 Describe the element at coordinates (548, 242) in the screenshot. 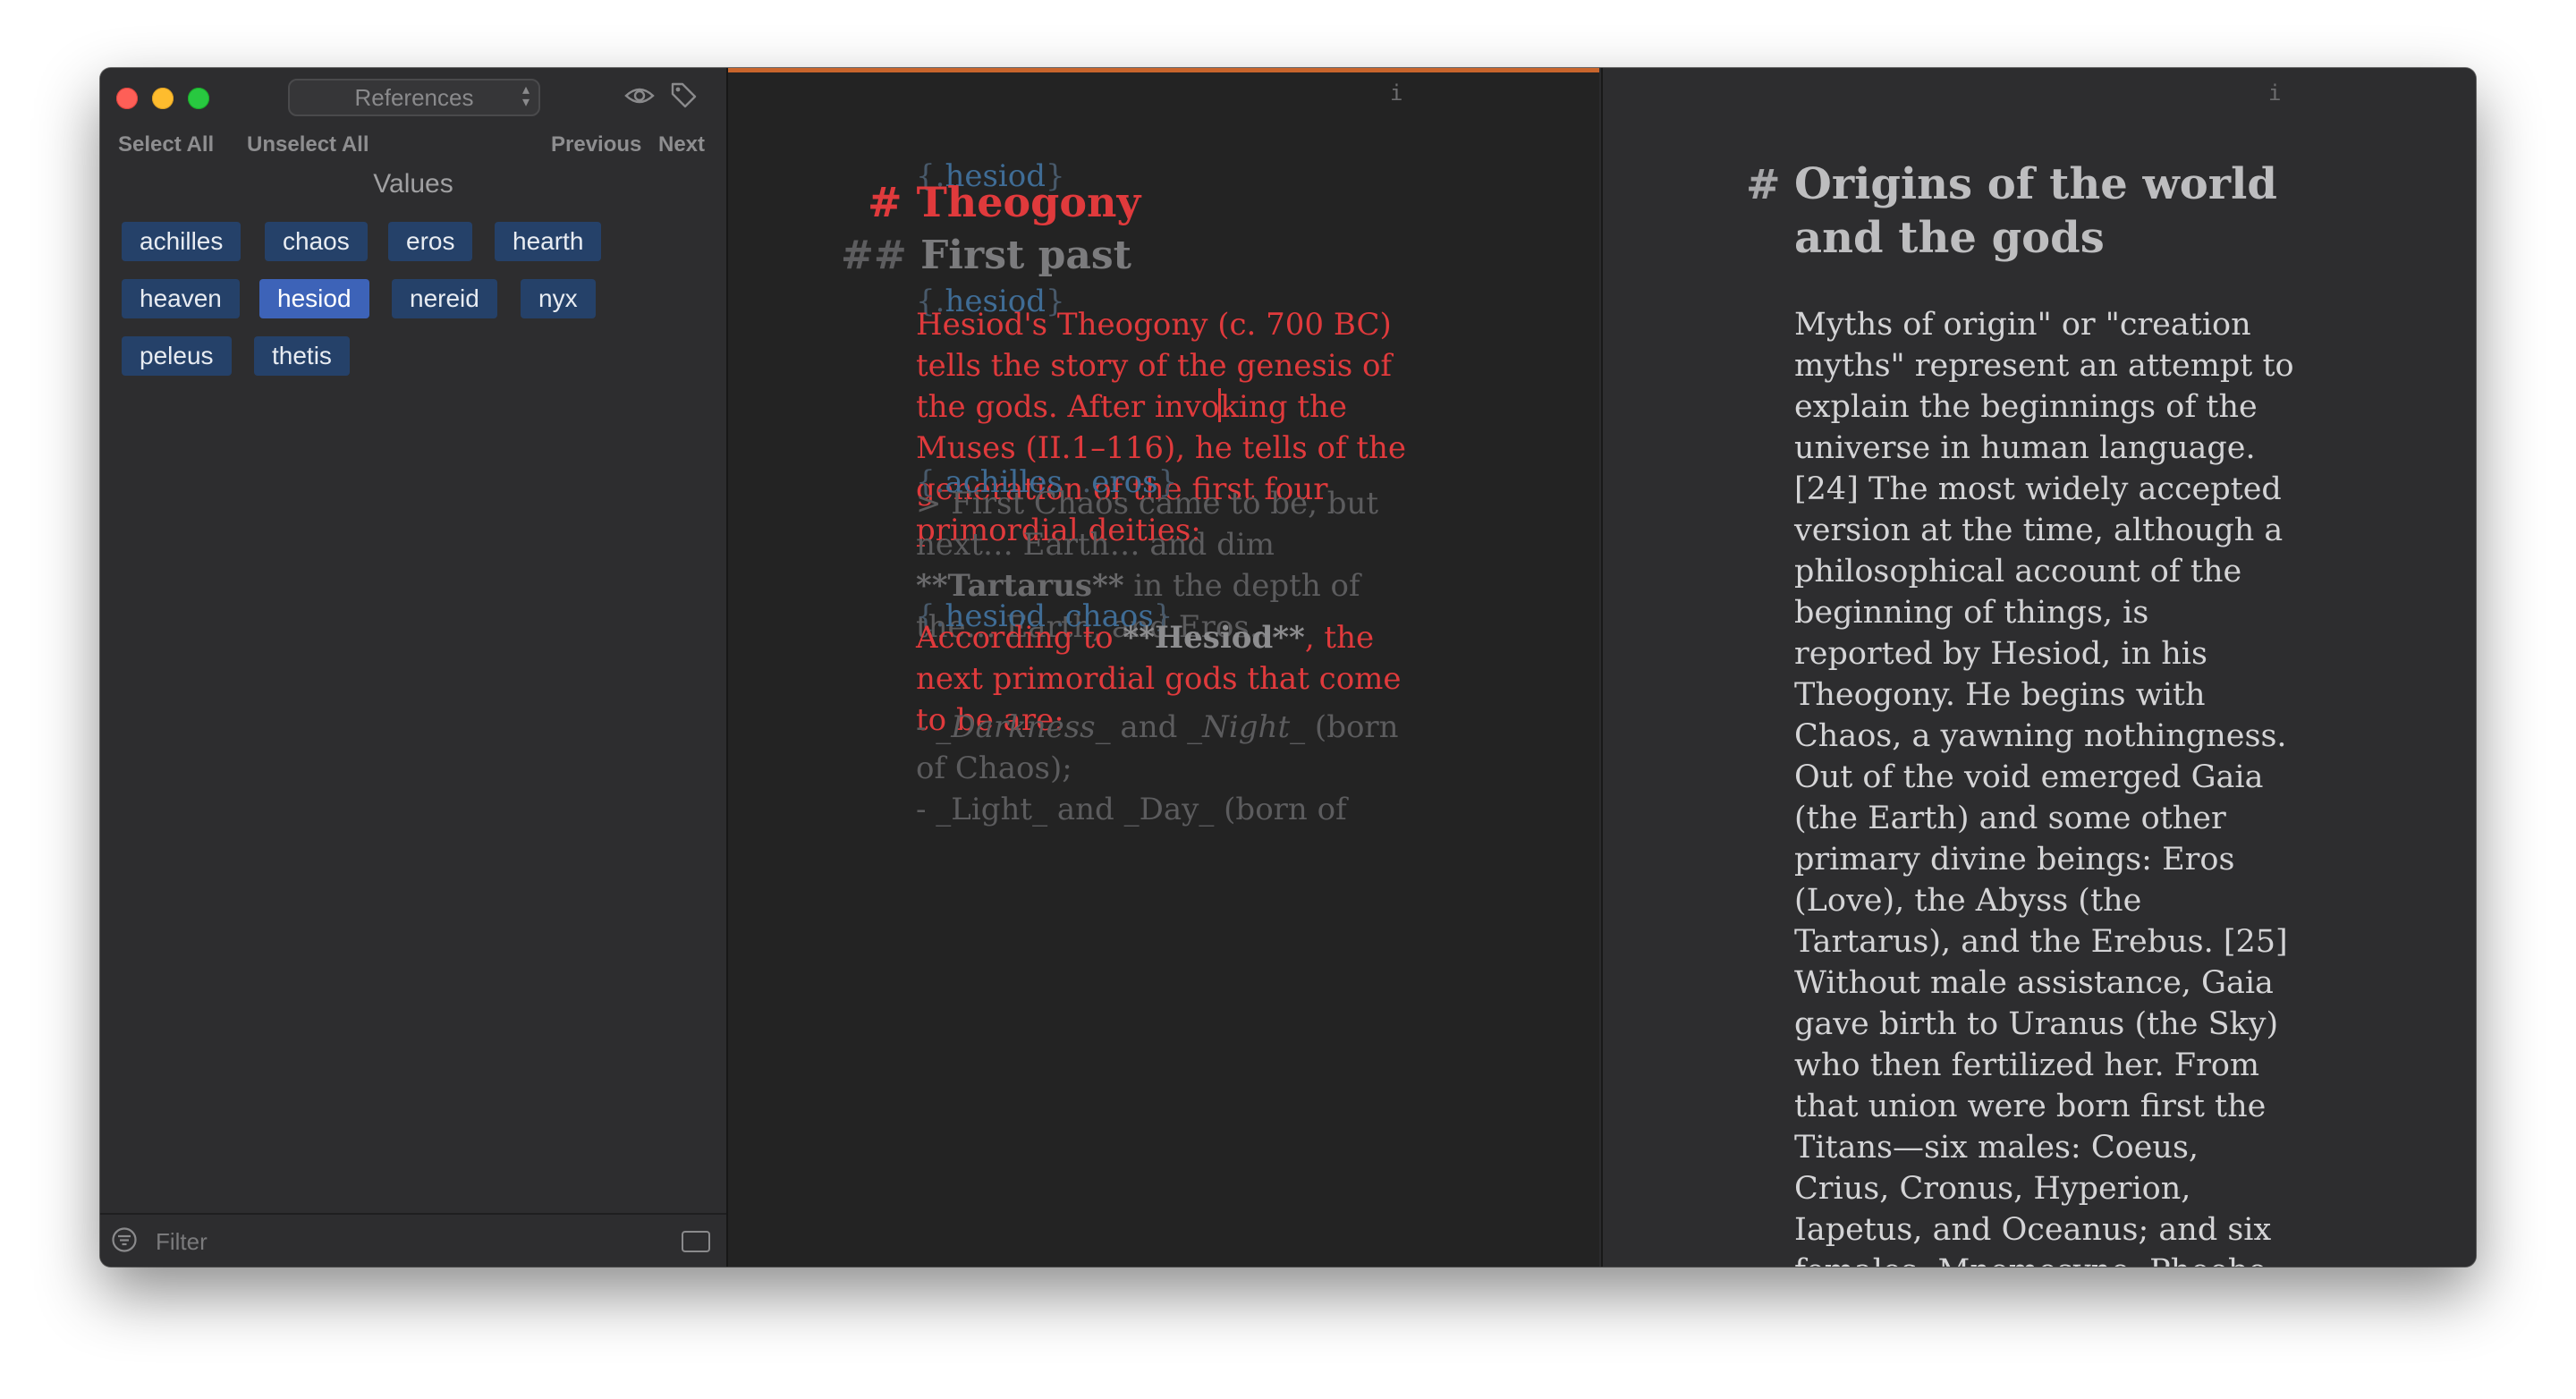

I see `chip-hearth: hearth` at that location.